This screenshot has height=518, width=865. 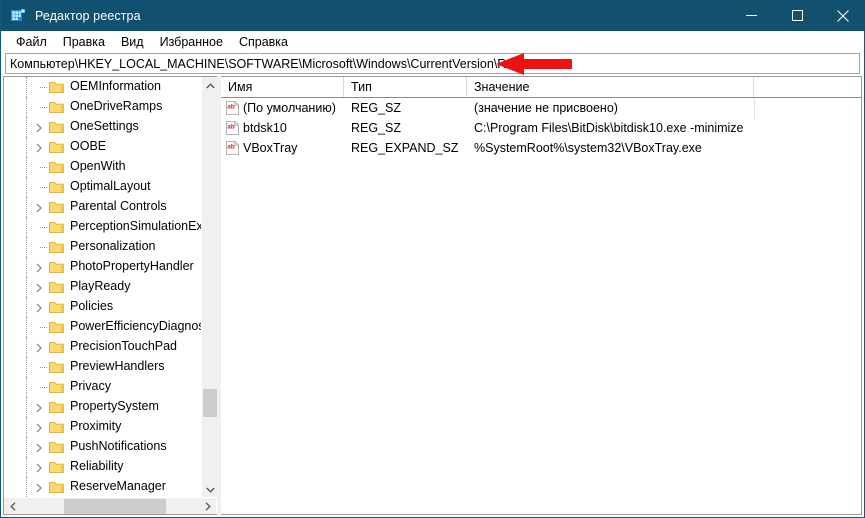 I want to click on tree-item-proximity: Proximity, so click(x=103, y=427).